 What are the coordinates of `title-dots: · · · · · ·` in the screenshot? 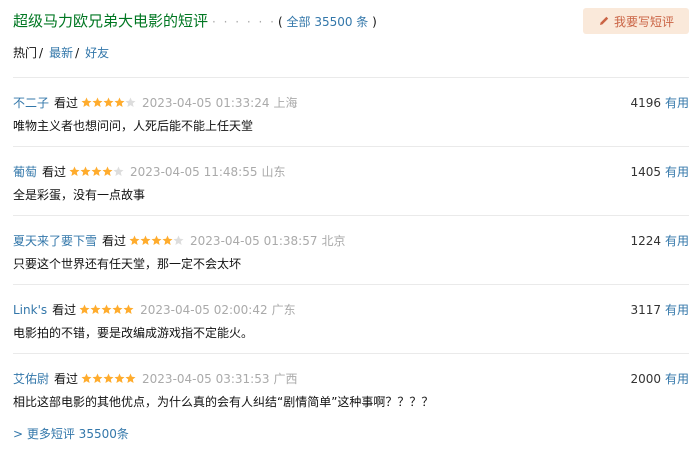 It's located at (244, 22).